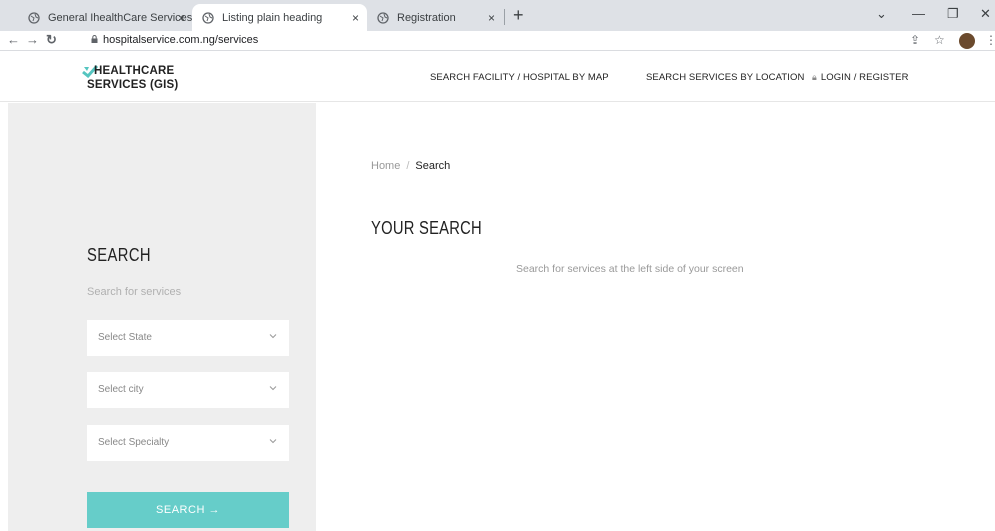 The width and height of the screenshot is (995, 531). I want to click on browser-tab: Registration ×, so click(435, 17).